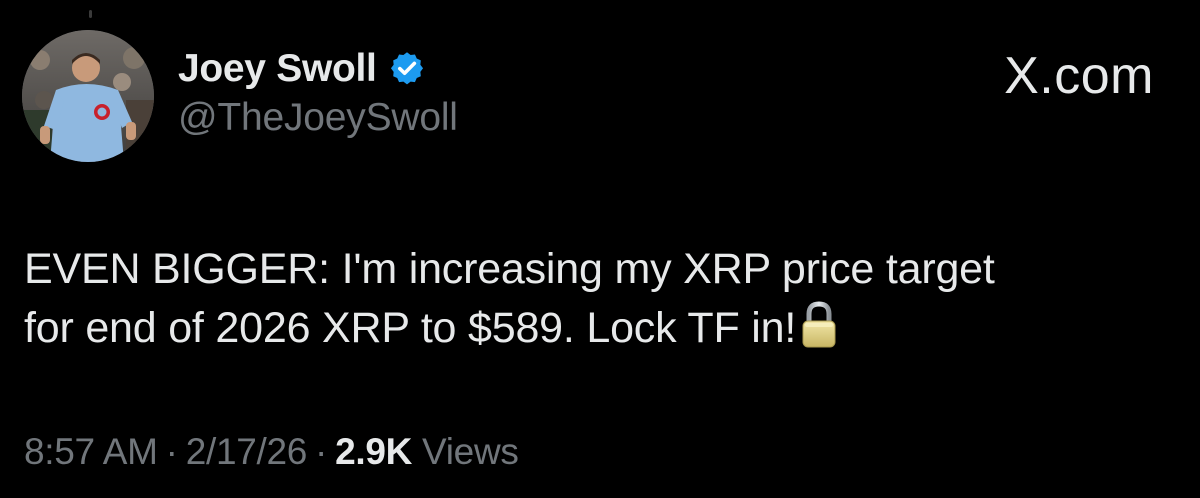  I want to click on tweet-date: 2/17/26, so click(247, 451).